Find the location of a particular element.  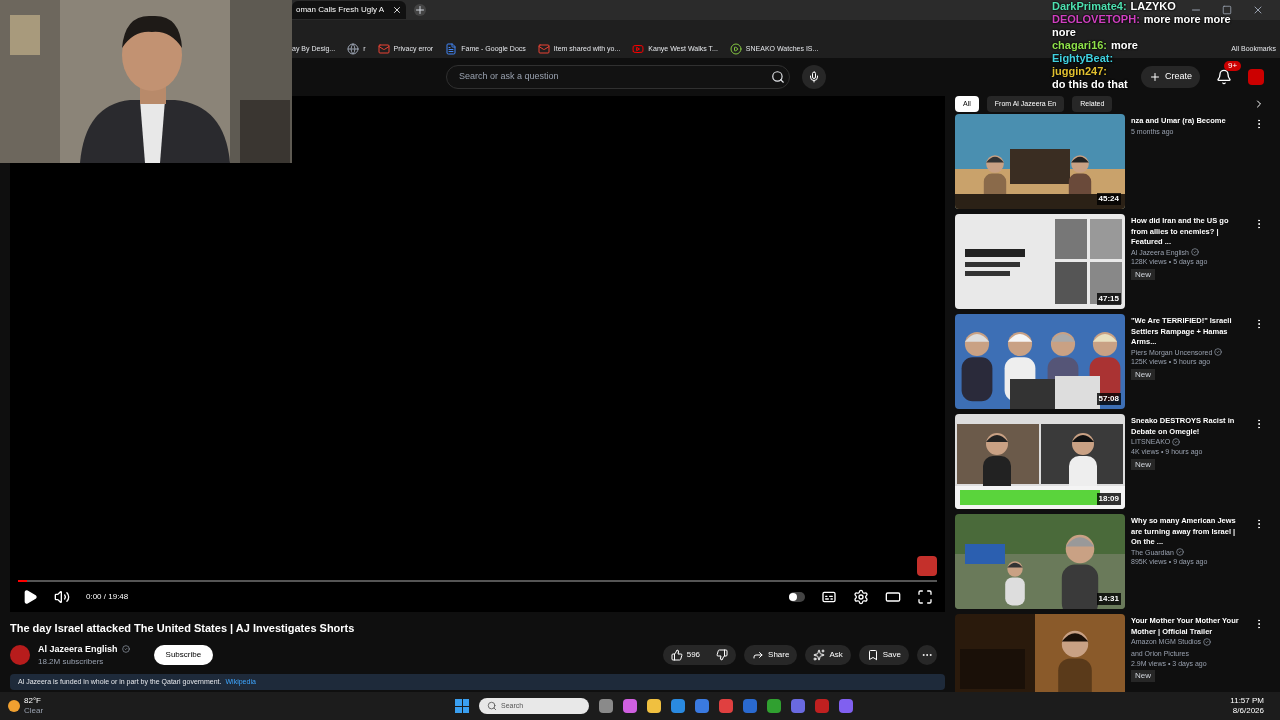

play-circle-icon is located at coordinates (735, 49).